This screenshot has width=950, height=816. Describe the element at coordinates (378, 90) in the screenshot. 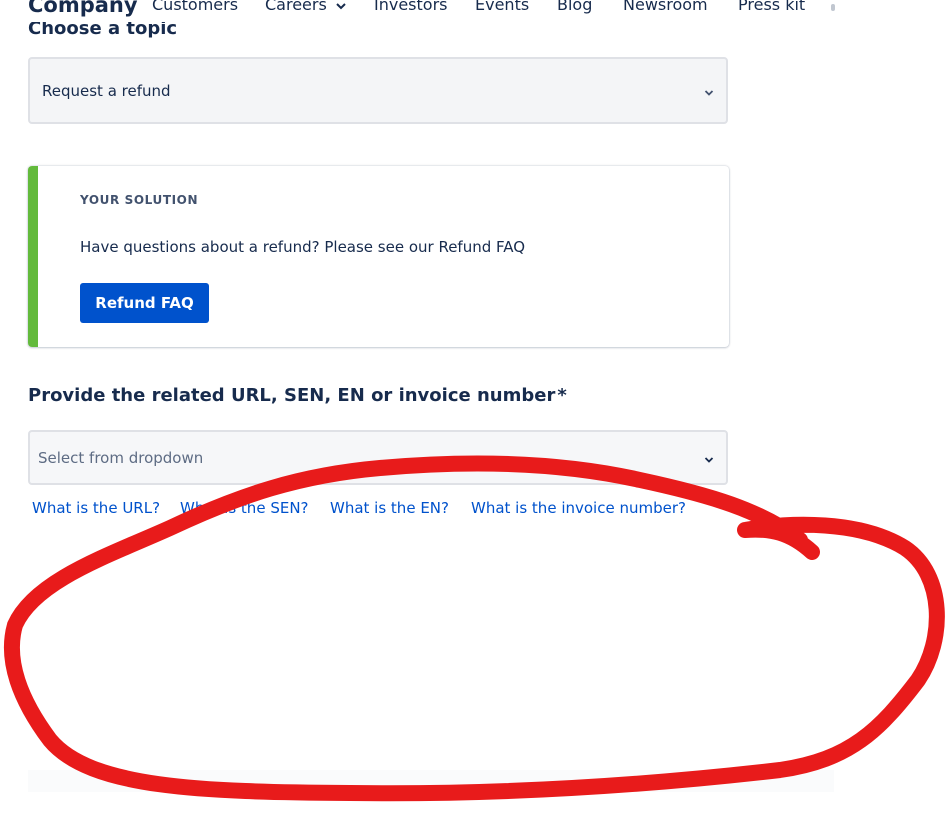

I see `topic-select: Request a refund` at that location.